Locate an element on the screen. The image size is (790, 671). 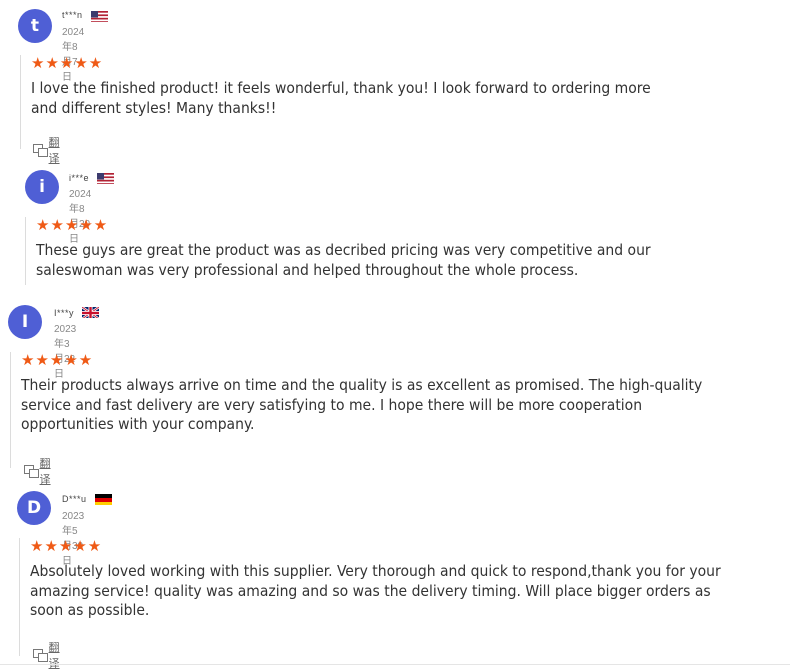
divider is located at coordinates (395, 664).